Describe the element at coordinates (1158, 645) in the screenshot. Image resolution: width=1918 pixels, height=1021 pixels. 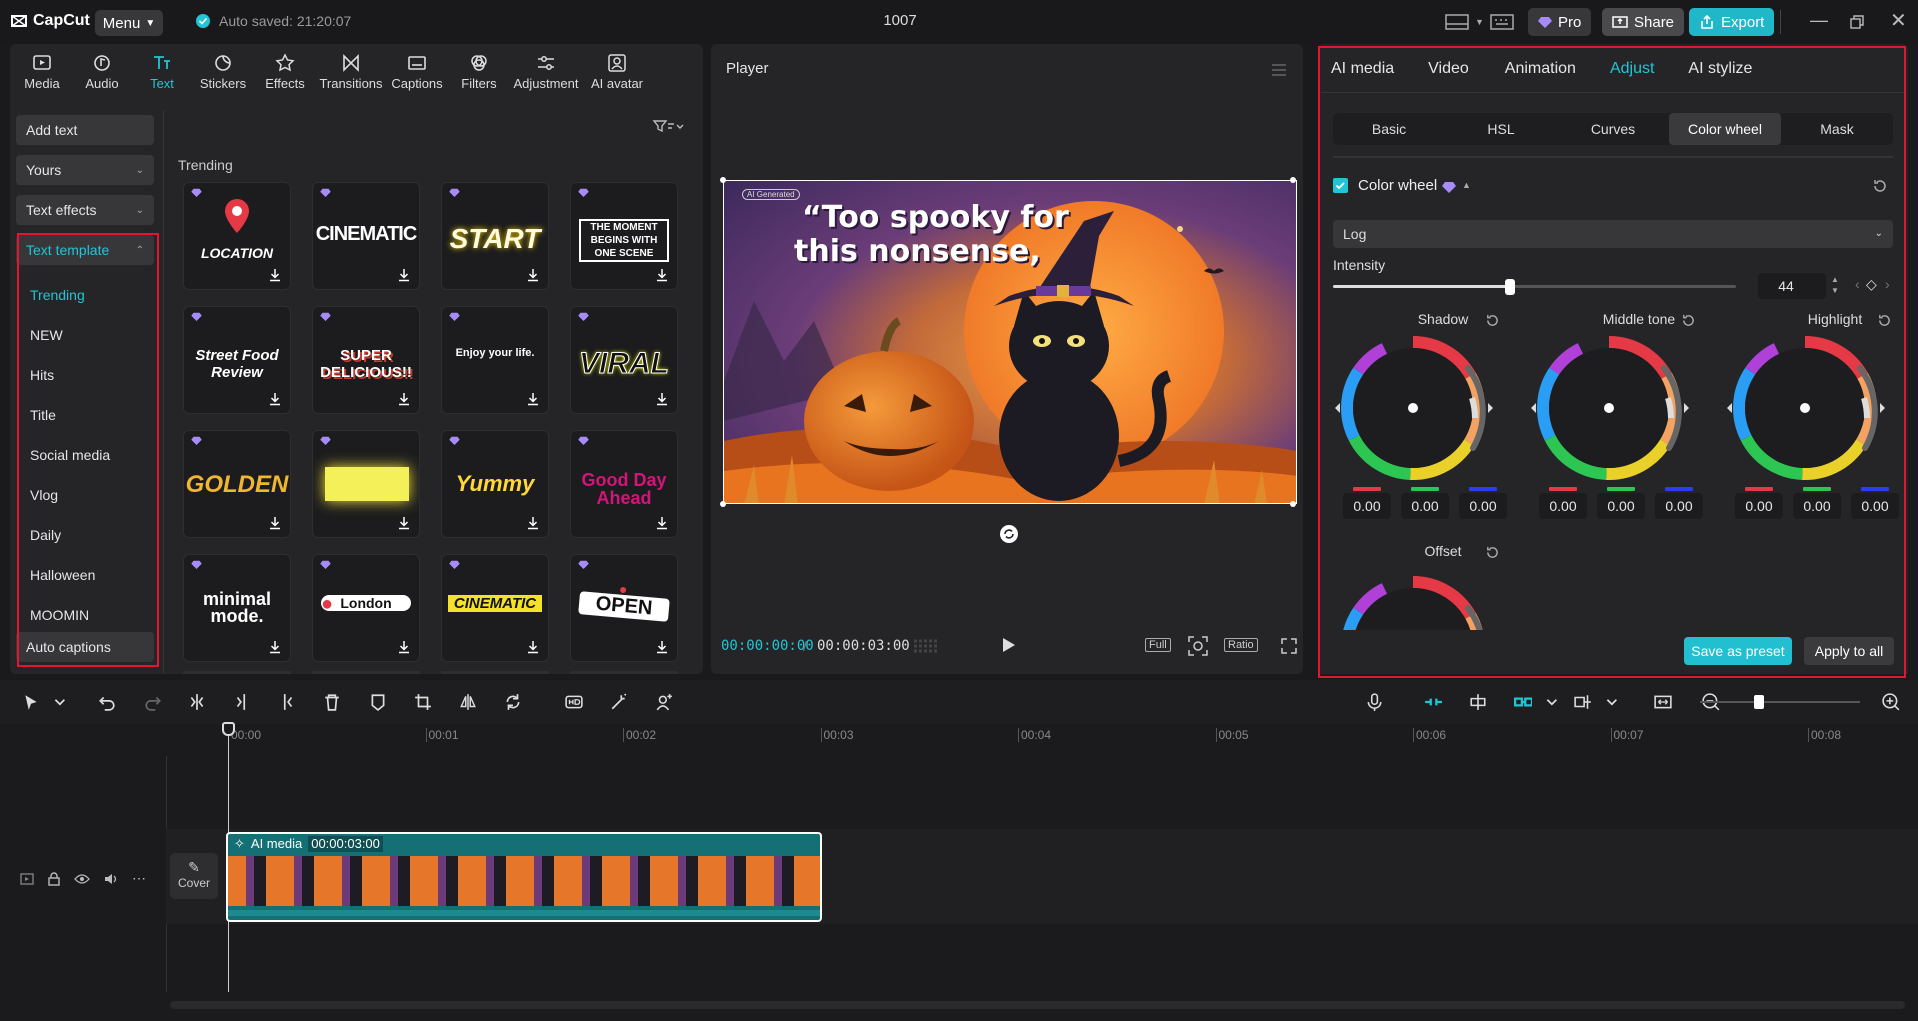
I see `full-button: Full` at that location.